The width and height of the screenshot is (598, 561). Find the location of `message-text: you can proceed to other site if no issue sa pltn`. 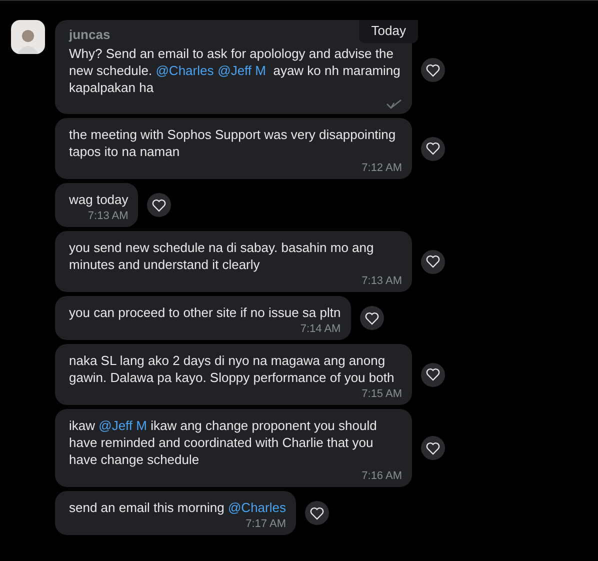

message-text: you can proceed to other site if no issue sa pltn is located at coordinates (205, 312).